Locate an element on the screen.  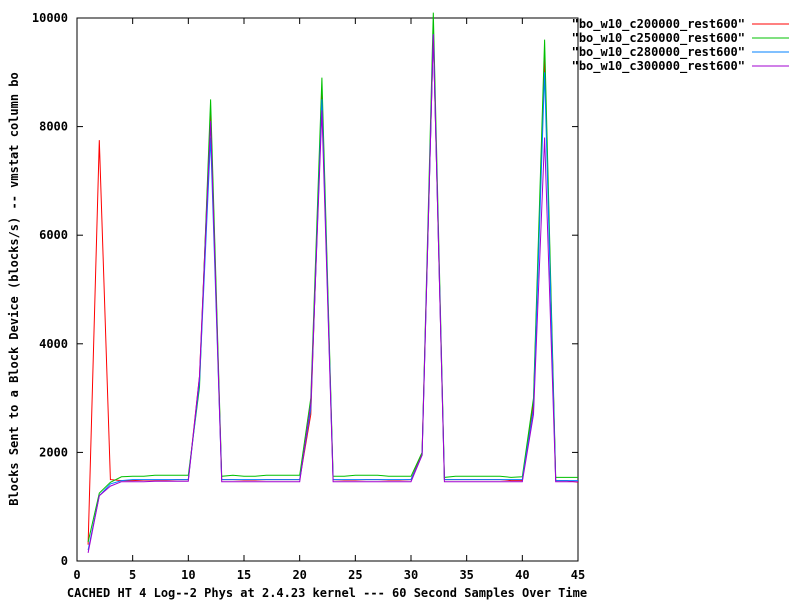
y-tick-label: 4000 is located at coordinates (53, 344).